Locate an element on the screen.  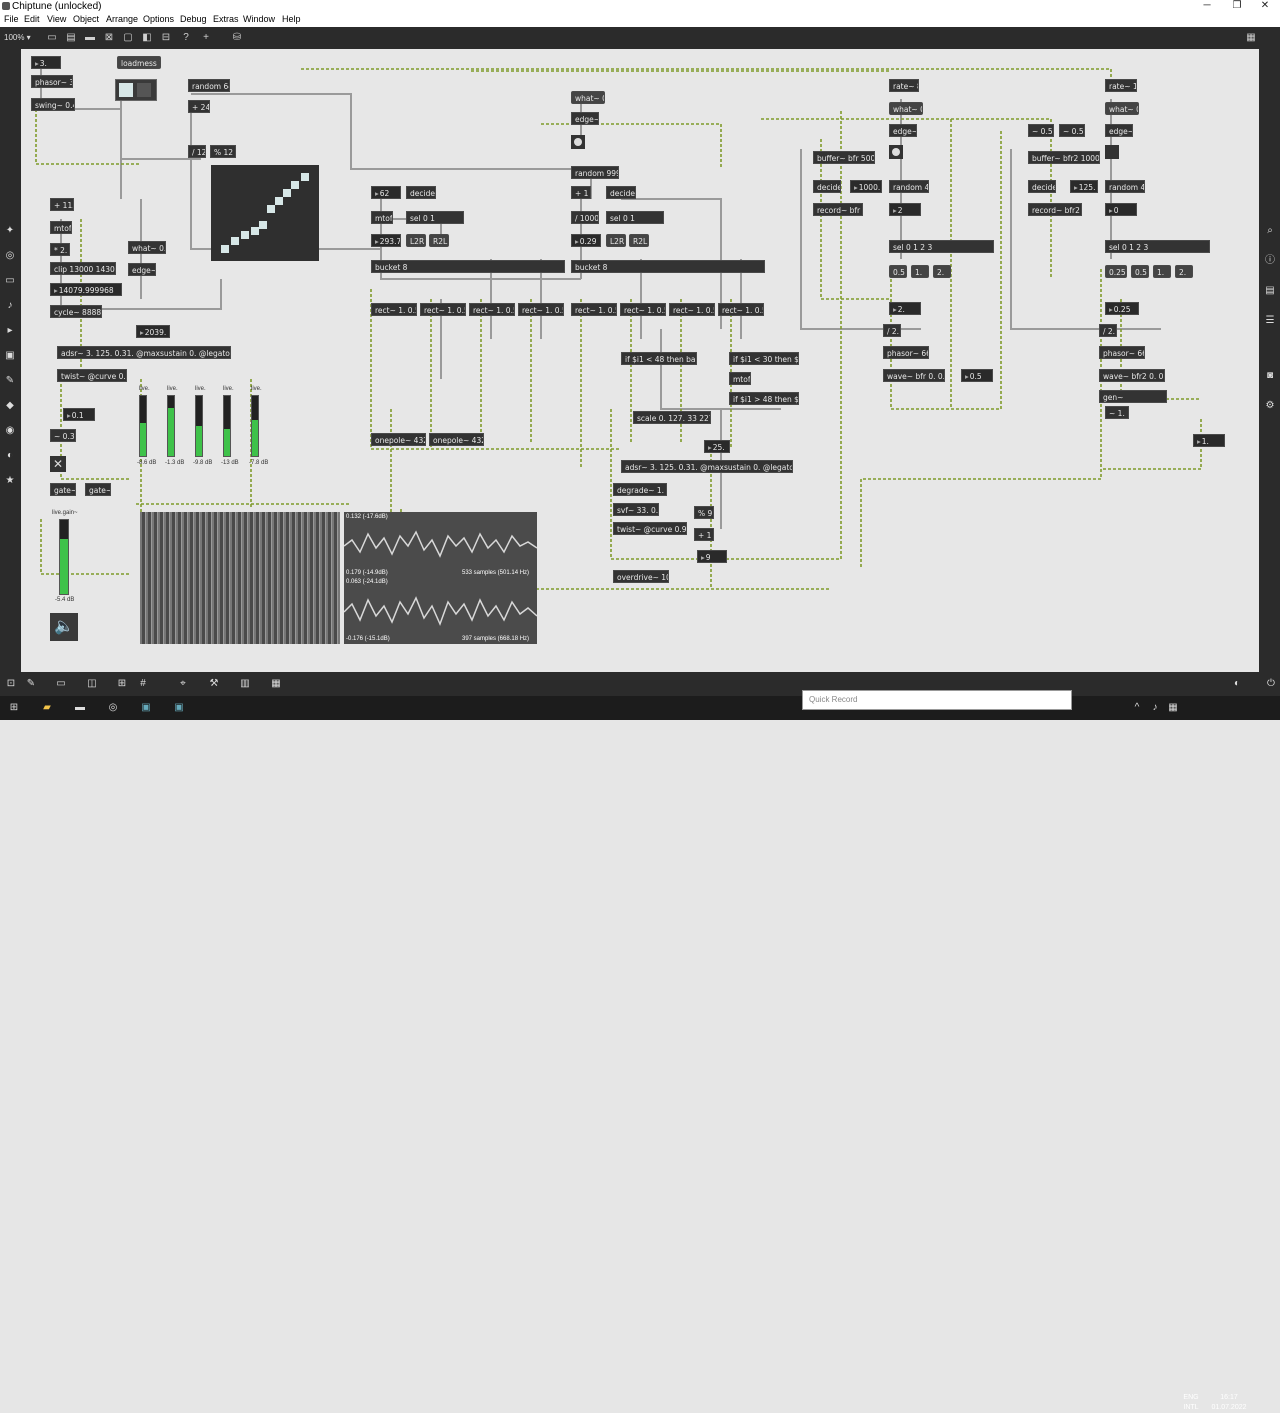
number-box: 14079.999968 is located at coordinates (86, 289).